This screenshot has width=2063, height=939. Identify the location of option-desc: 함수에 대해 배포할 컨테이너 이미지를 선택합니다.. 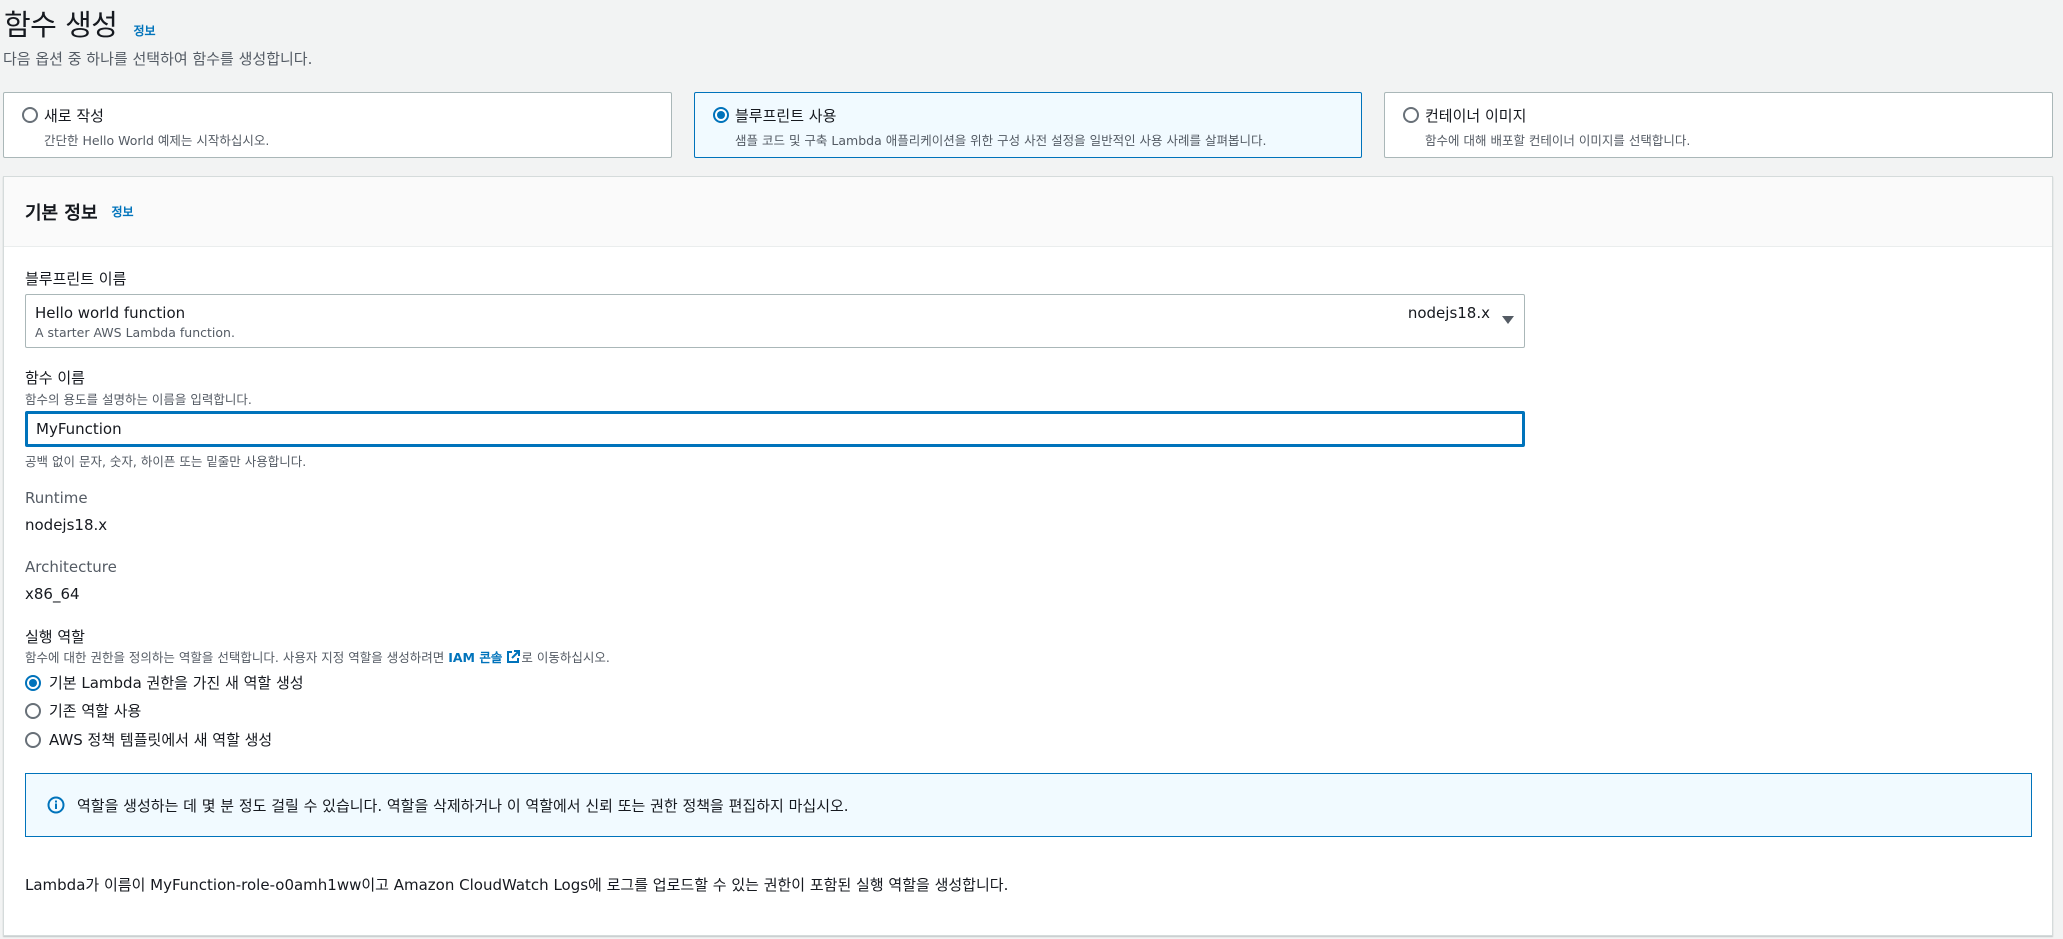
(1558, 140).